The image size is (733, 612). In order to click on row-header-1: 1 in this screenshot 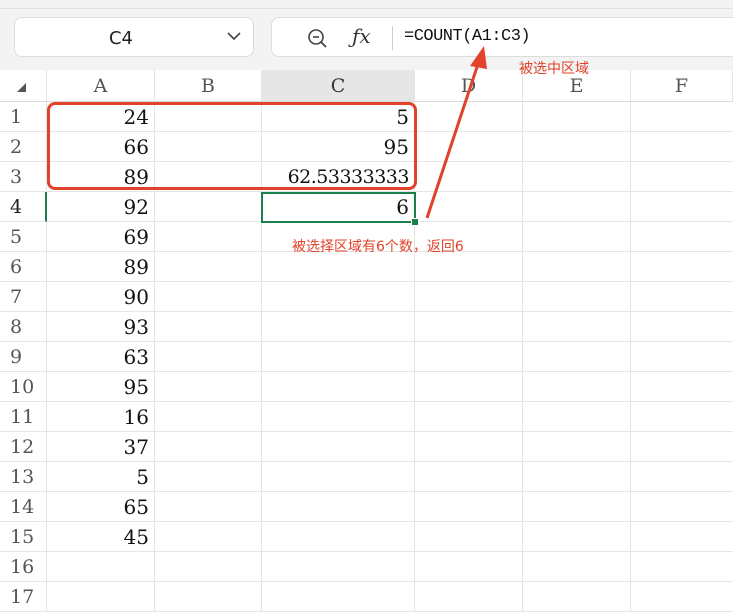, I will do `click(23, 117)`.